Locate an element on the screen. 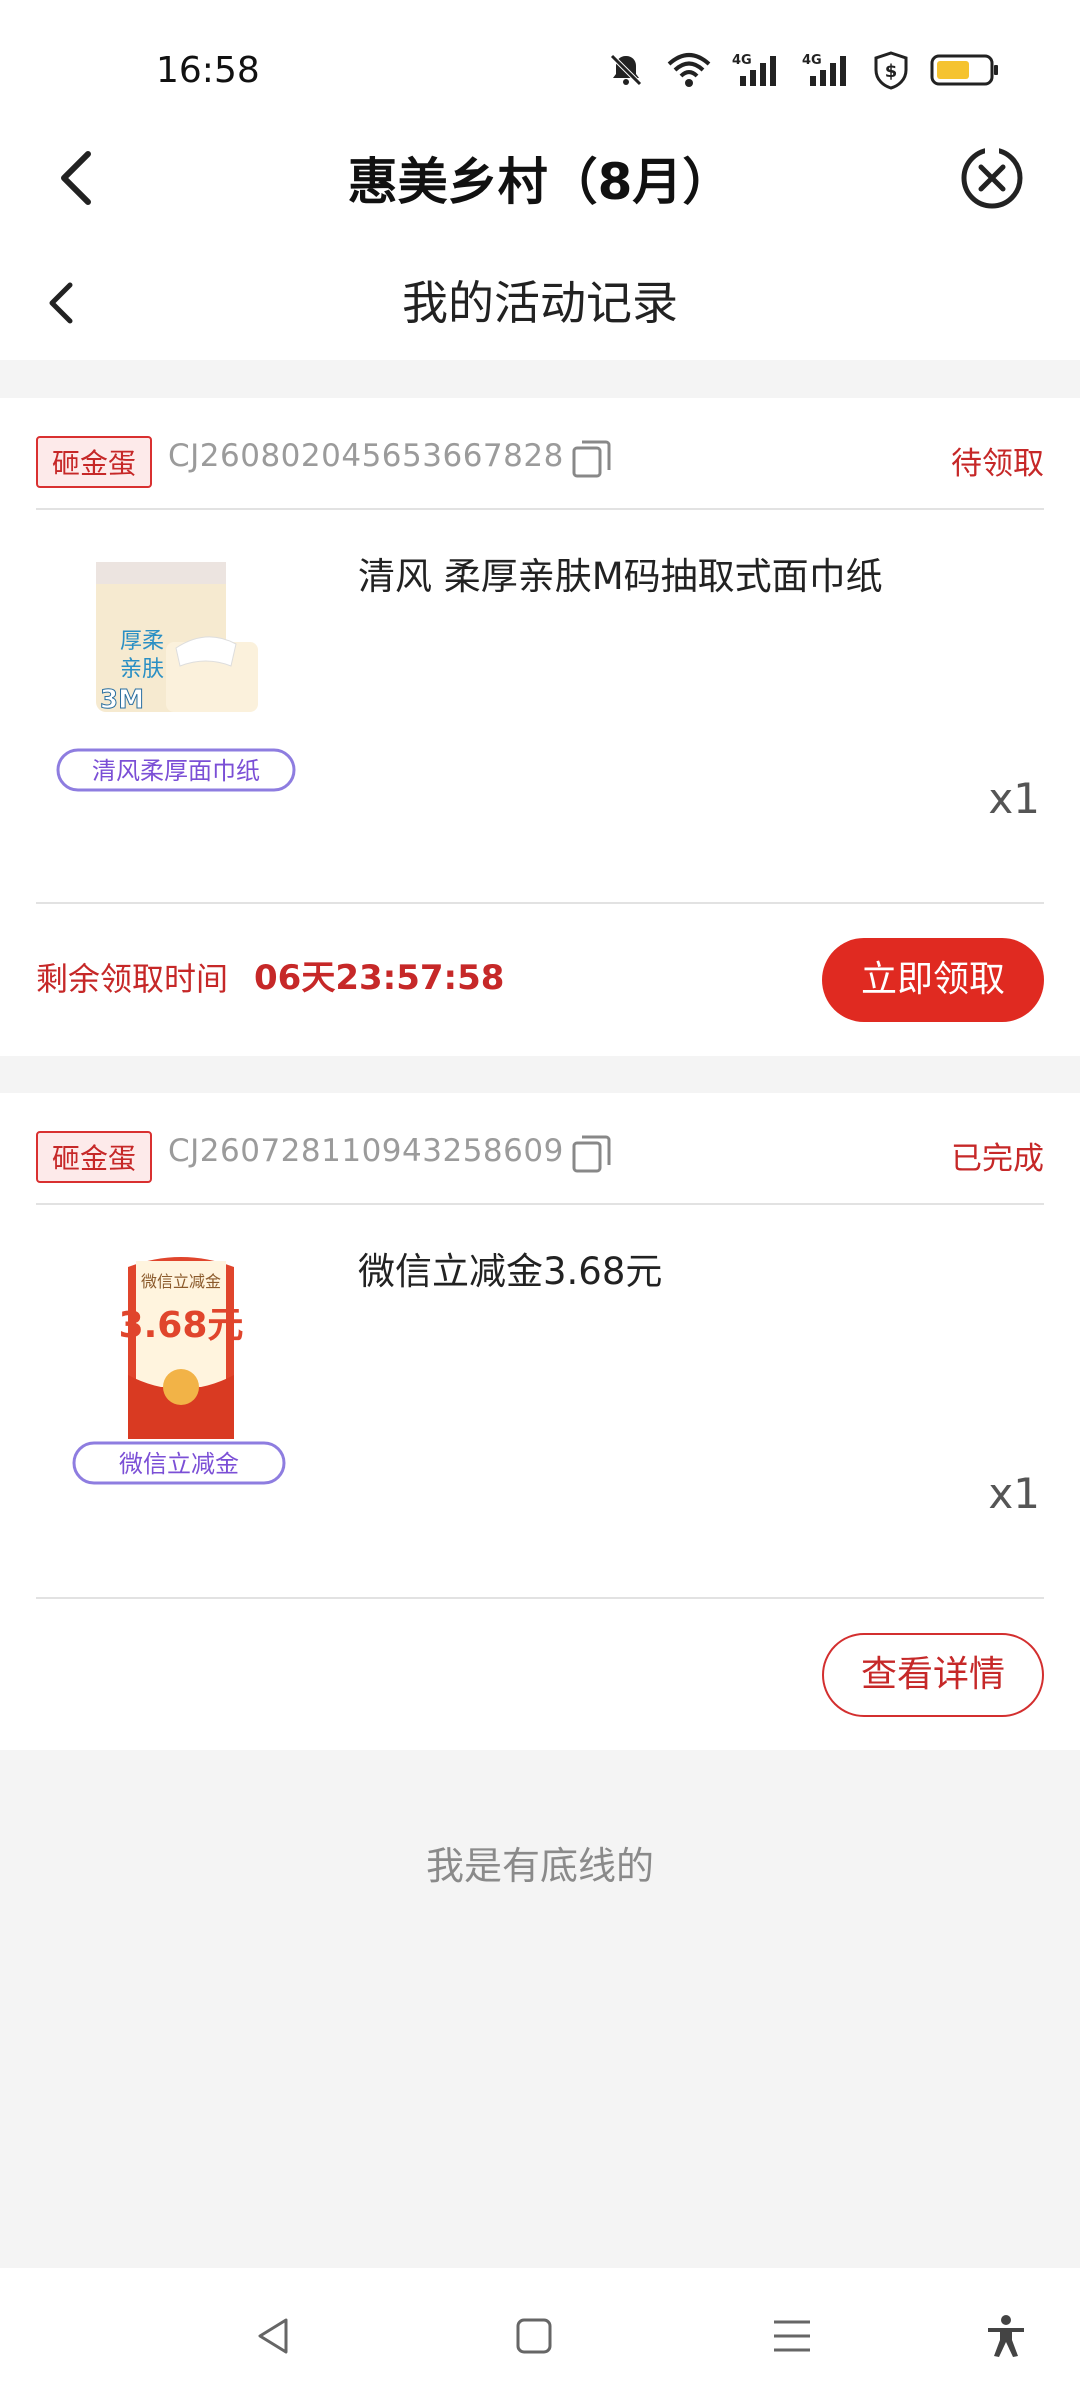  battery-icon is located at coordinates (964, 70).